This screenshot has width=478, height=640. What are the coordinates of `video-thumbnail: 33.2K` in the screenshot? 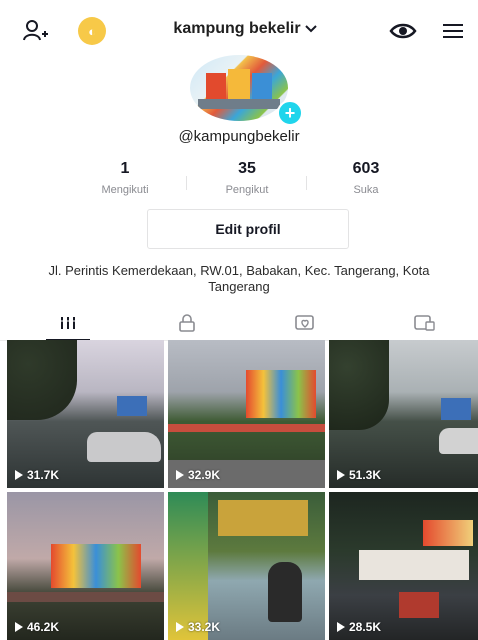 It's located at (246, 566).